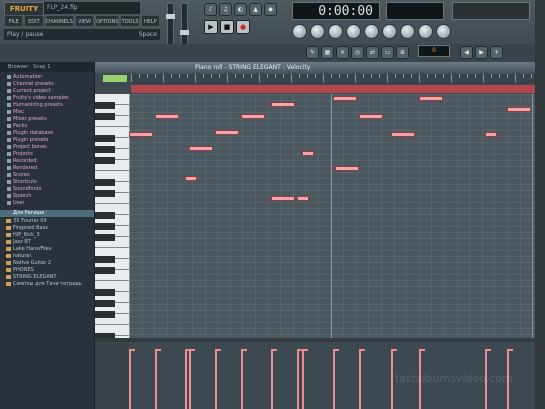 This screenshot has height=409, width=545. What do you see at coordinates (14, 21) in the screenshot?
I see `menu-file: FILE` at bounding box center [14, 21].